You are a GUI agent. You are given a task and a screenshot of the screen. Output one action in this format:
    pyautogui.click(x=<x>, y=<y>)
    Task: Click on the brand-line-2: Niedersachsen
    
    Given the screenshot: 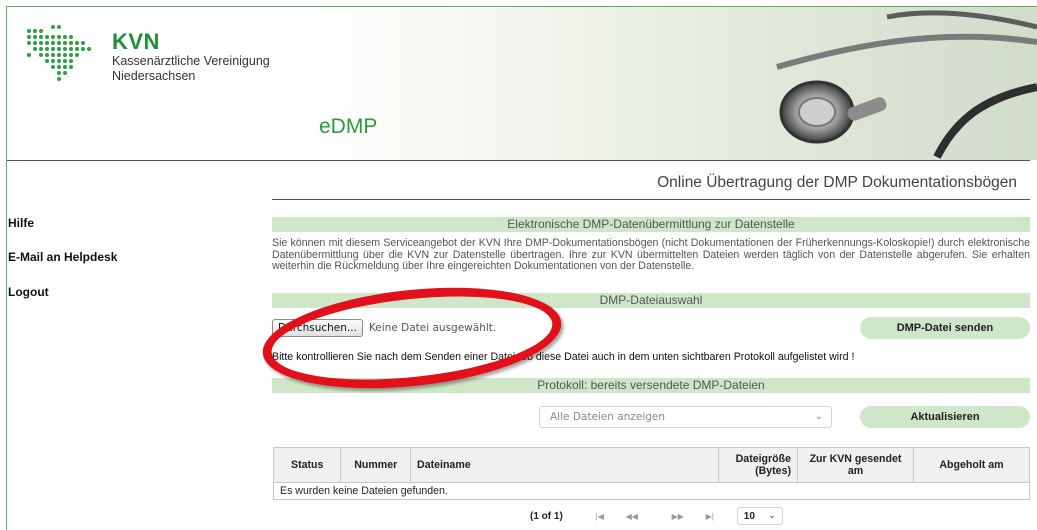 What is the action you would take?
    pyautogui.click(x=154, y=76)
    